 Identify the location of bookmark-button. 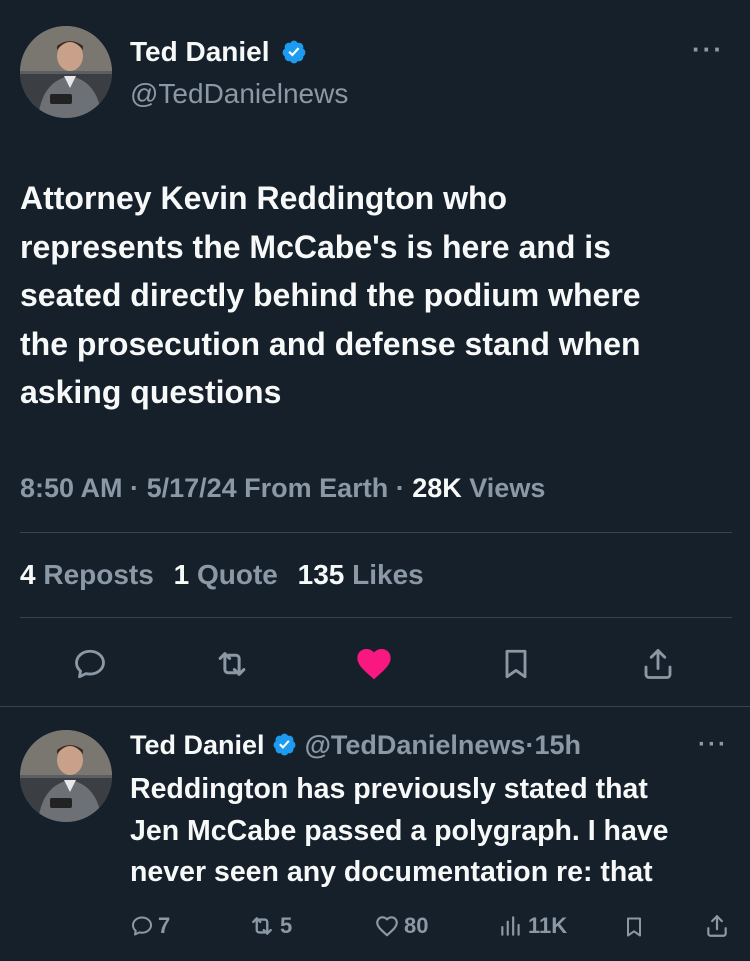
(516, 664).